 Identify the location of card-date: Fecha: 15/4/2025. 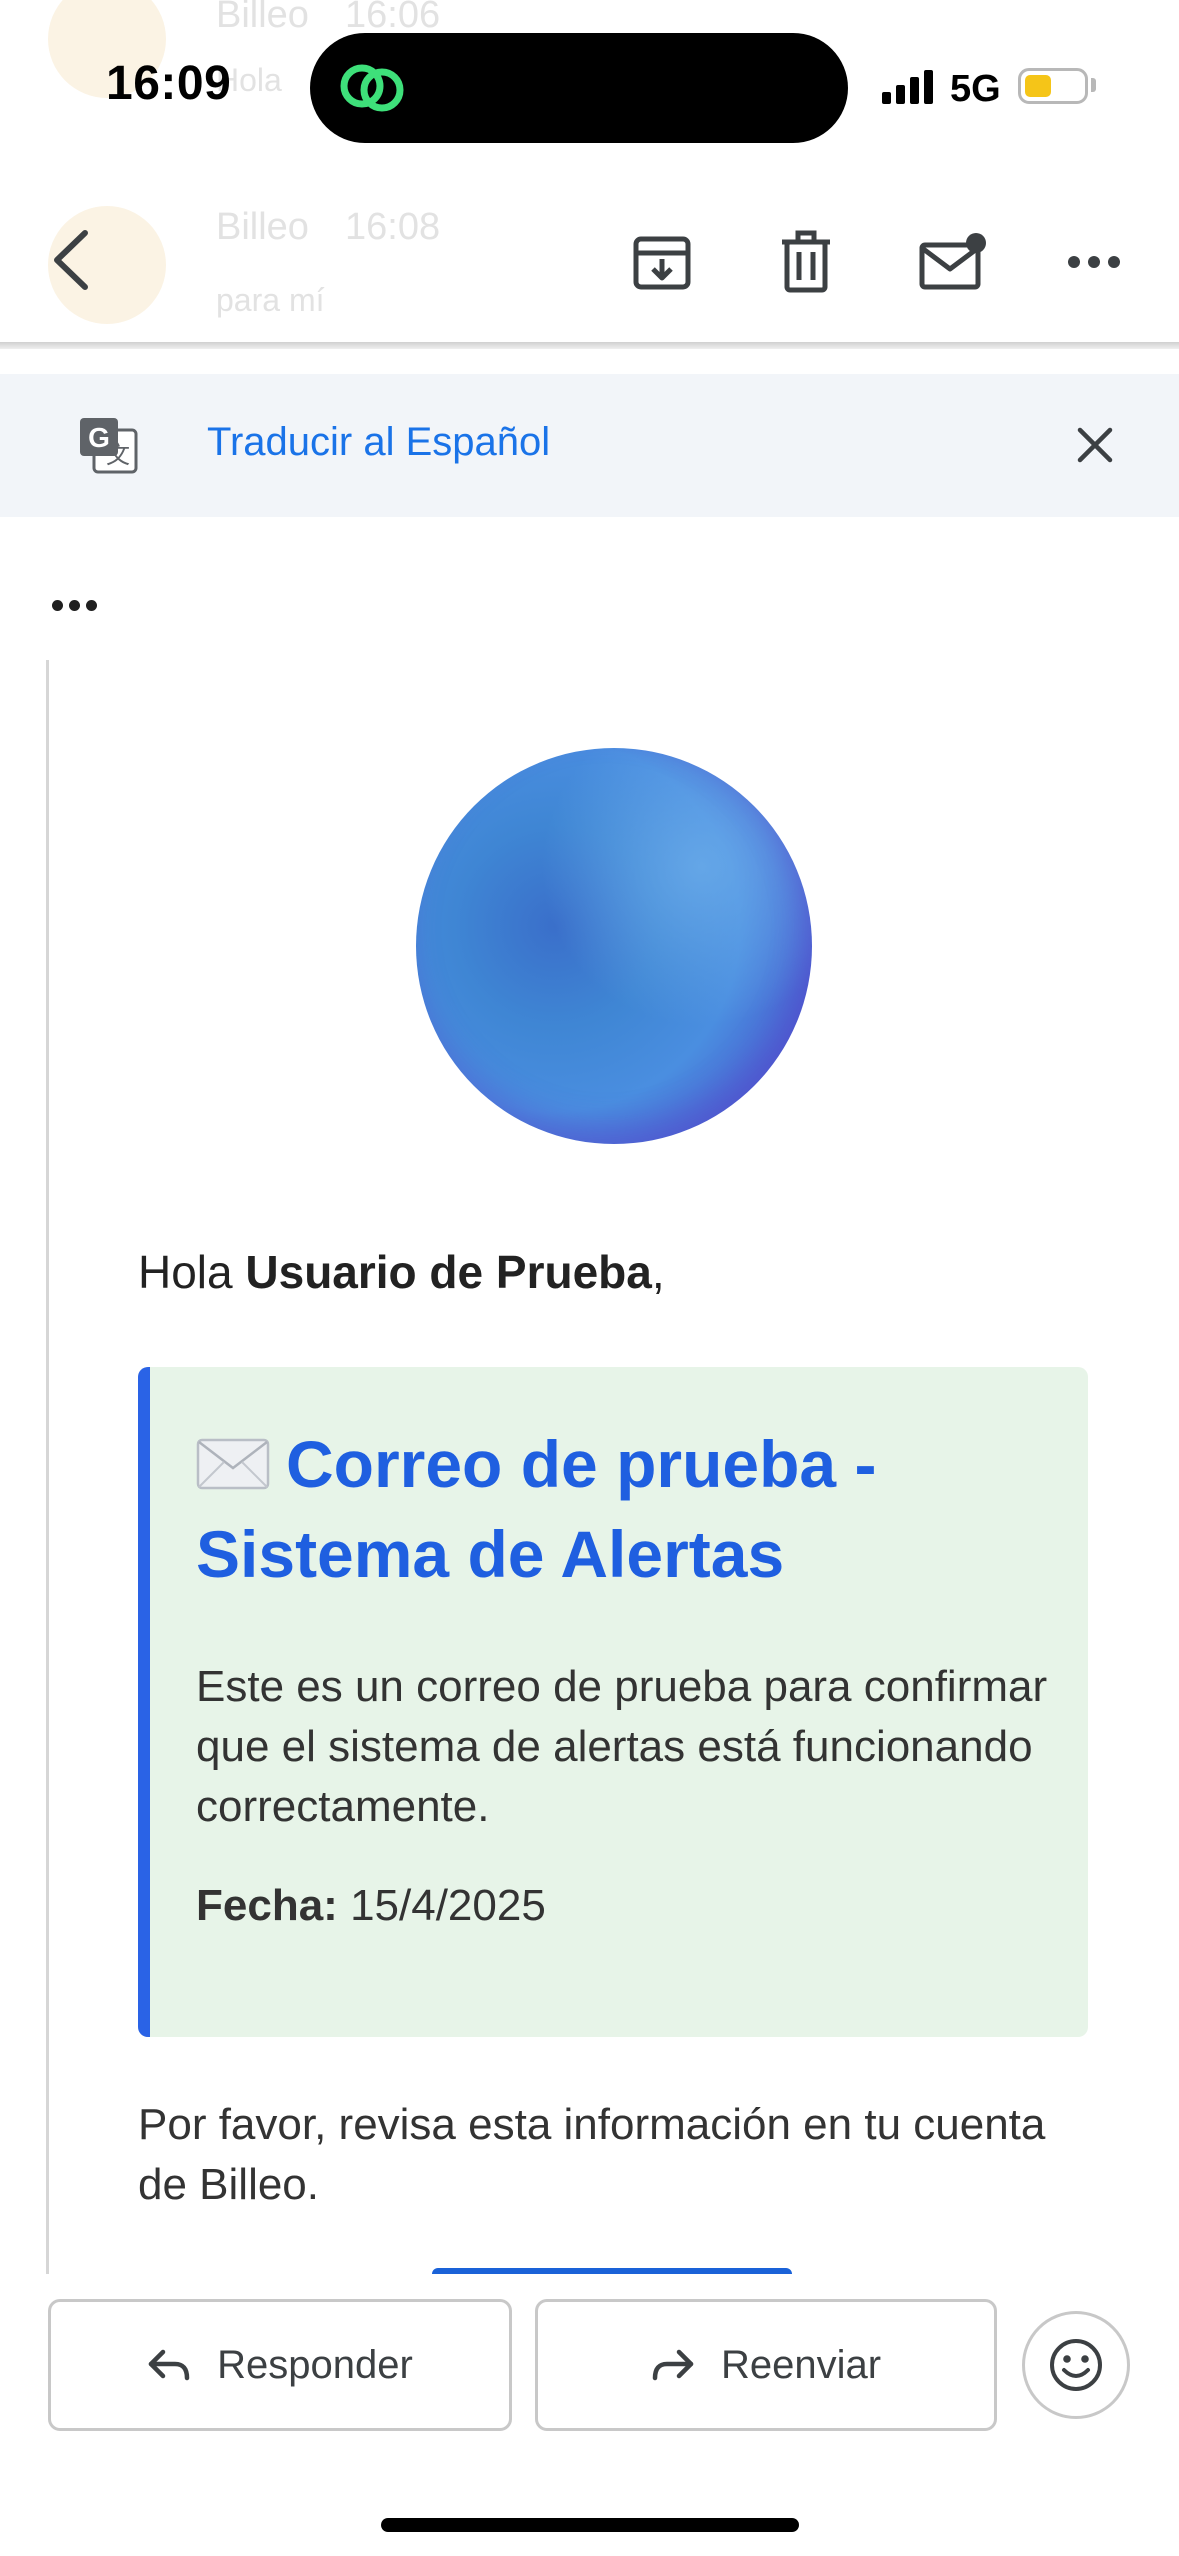
(371, 1906).